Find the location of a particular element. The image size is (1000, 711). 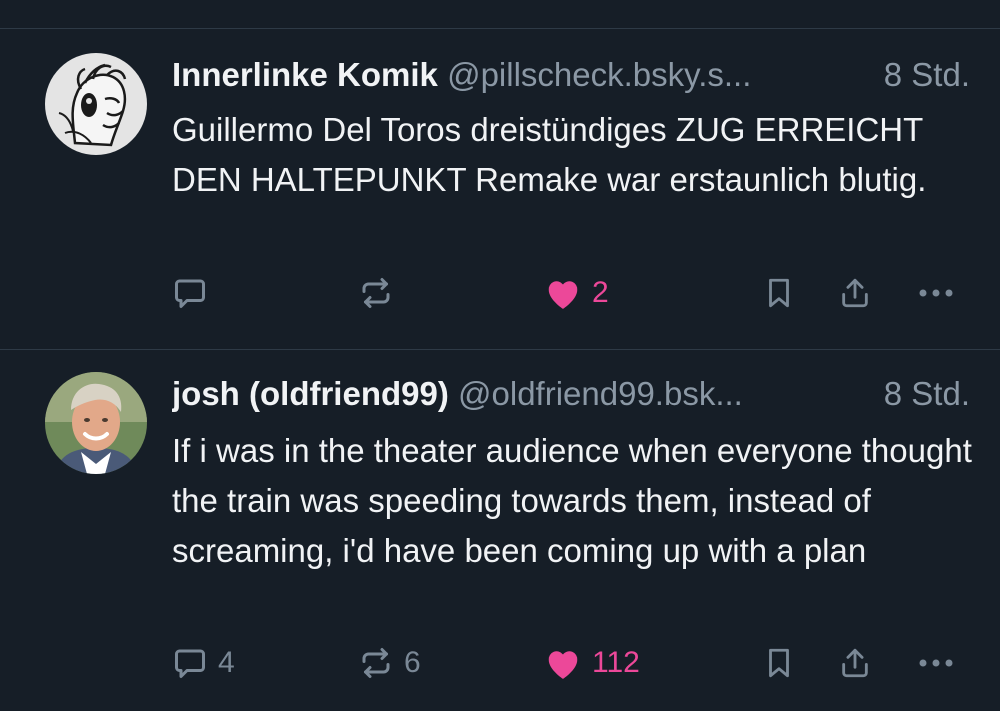

post-actions: 4 6 112 is located at coordinates (572, 663).